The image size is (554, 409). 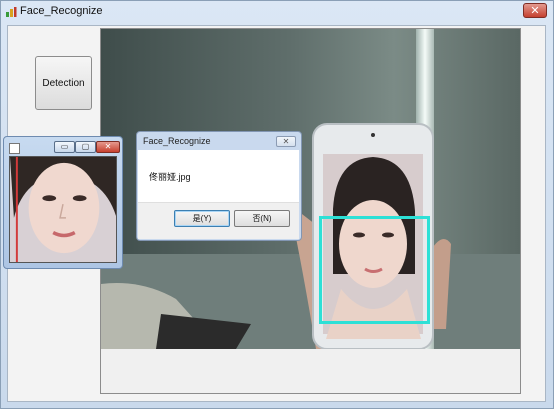 What do you see at coordinates (535, 10) in the screenshot?
I see `close-window-button: ✕` at bounding box center [535, 10].